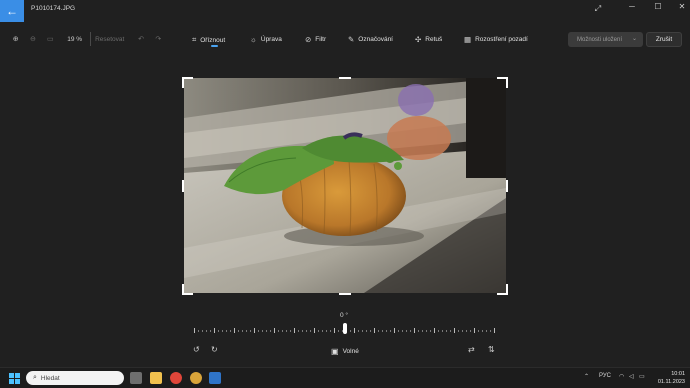 The height and width of the screenshot is (388, 690). What do you see at coordinates (664, 39) in the screenshot?
I see `cancel-button: Zrušit` at bounding box center [664, 39].